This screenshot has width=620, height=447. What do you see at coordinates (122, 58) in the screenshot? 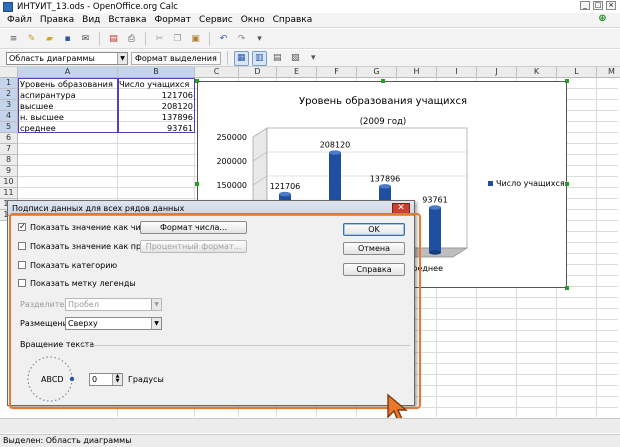
I see `chevron-down-icon: ▼` at bounding box center [122, 58].